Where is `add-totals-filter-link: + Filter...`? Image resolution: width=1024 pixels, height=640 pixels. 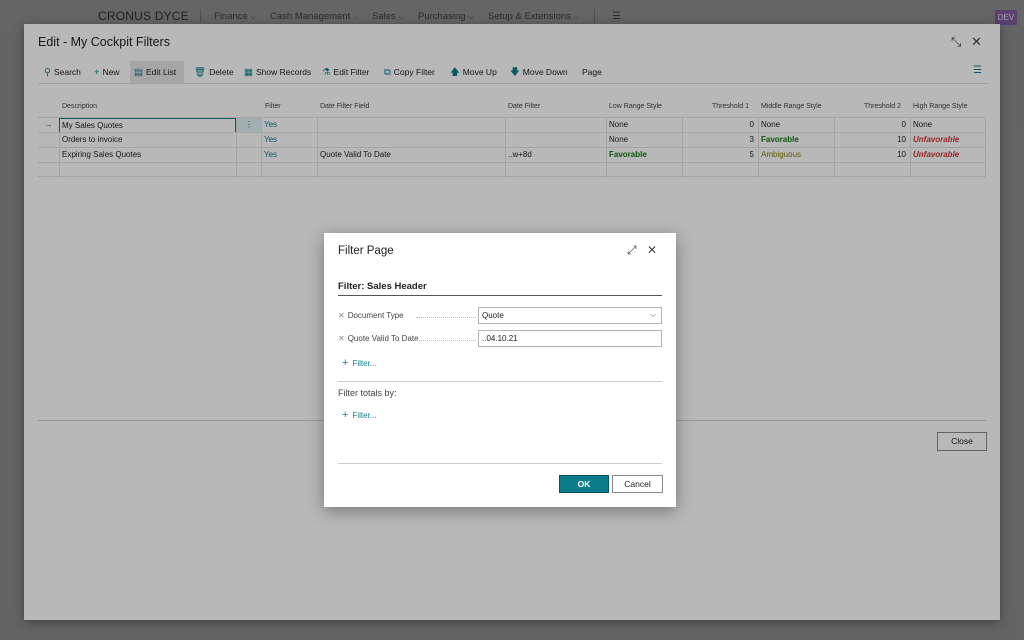
add-totals-filter-link: + Filter... is located at coordinates (359, 415).